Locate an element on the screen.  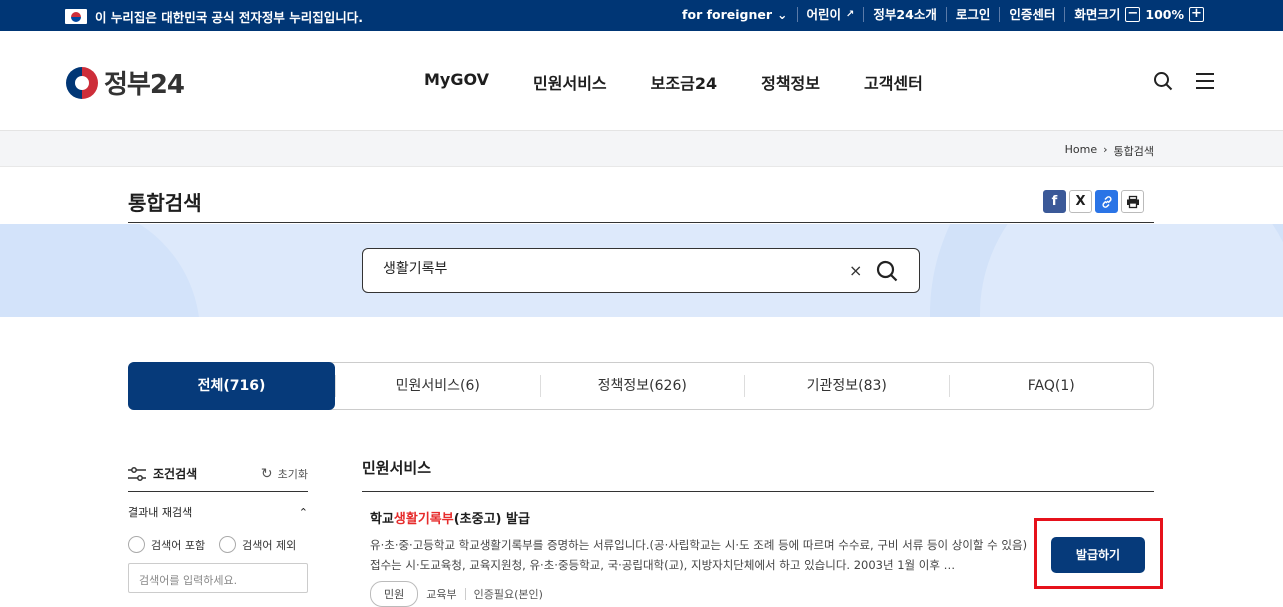
decor-circle is located at coordinates (100, 270).